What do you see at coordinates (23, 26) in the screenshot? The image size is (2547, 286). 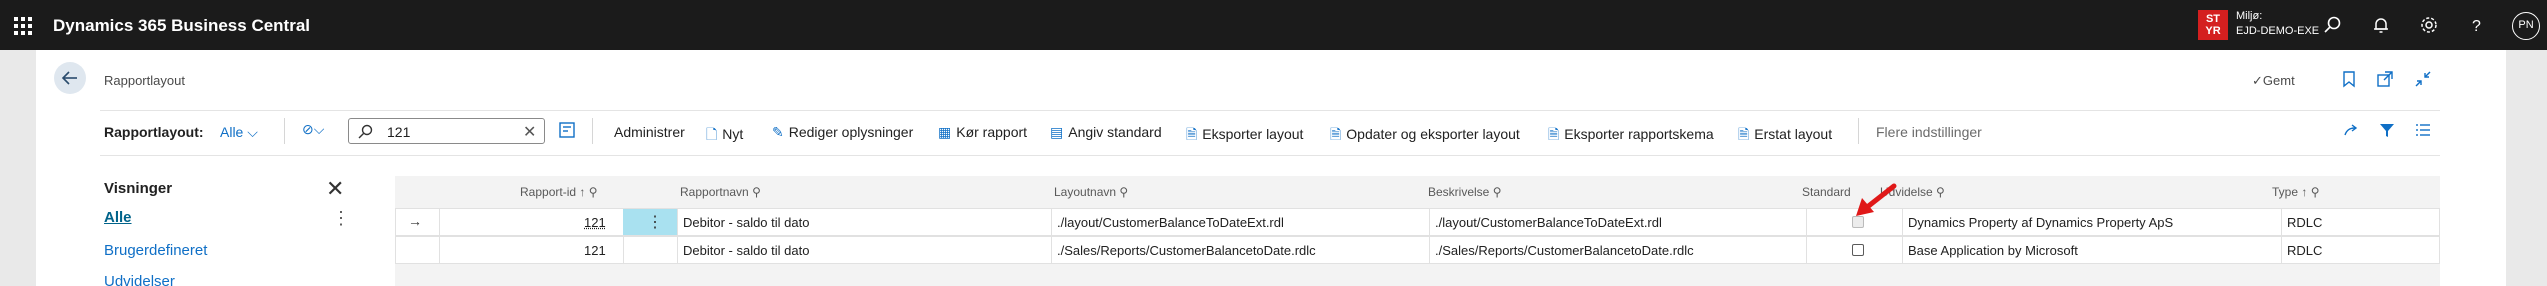 I see `app-launcher-icon` at bounding box center [23, 26].